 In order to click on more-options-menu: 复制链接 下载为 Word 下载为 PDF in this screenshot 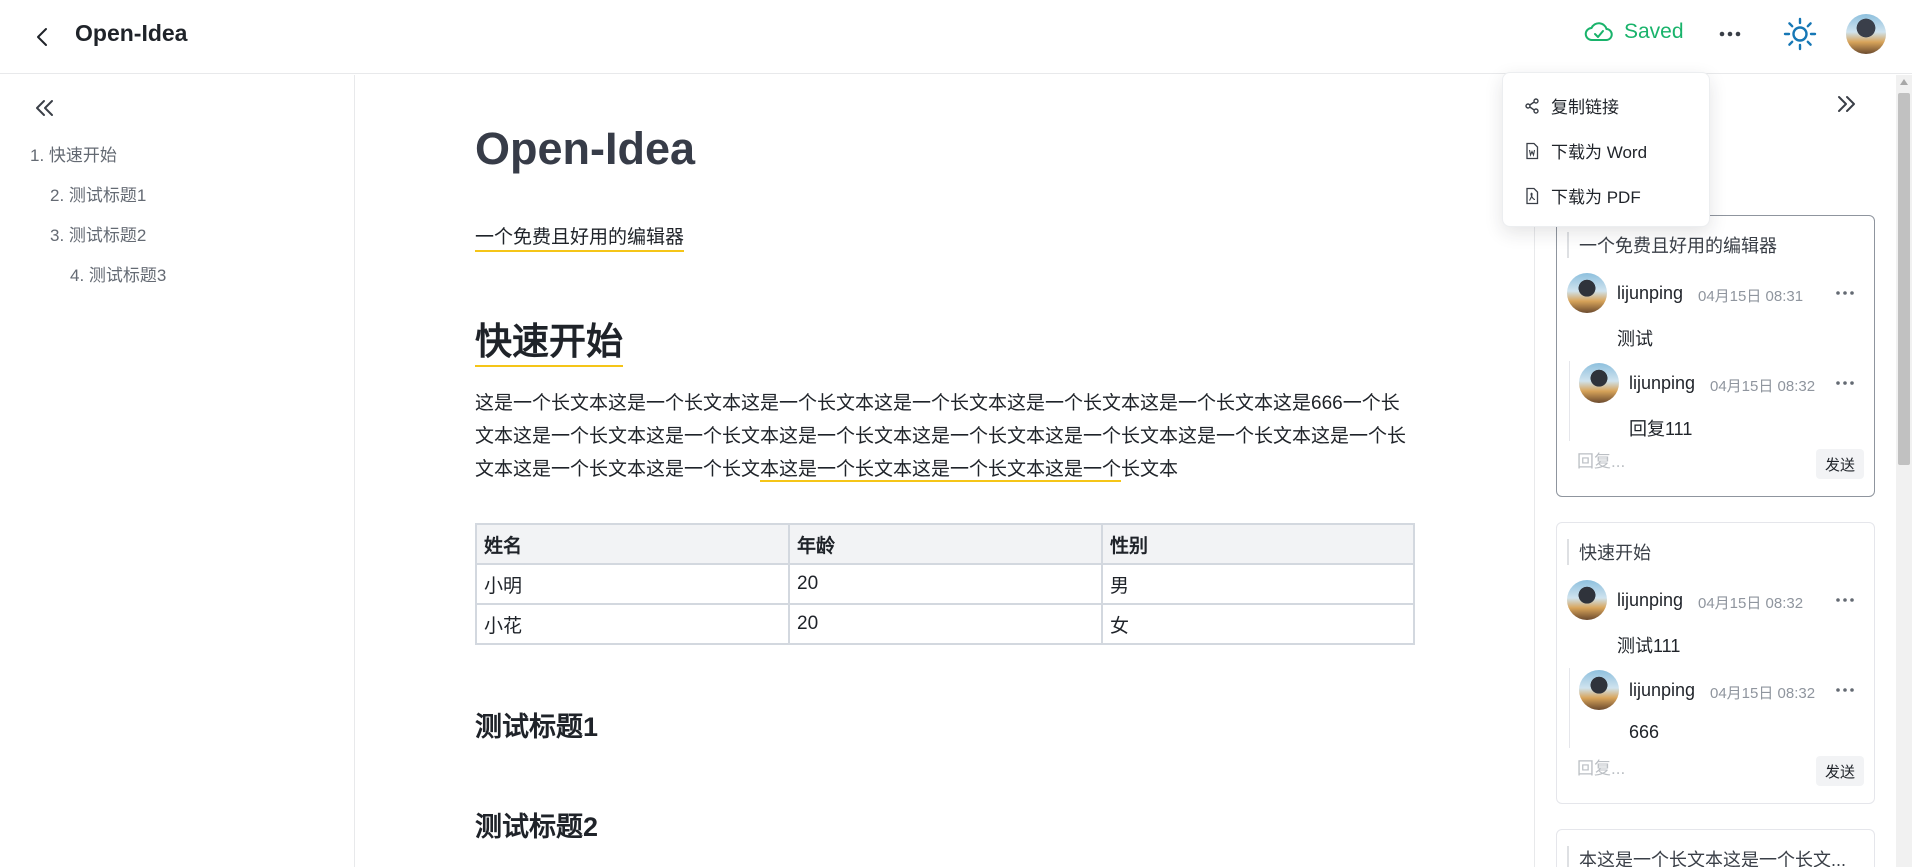, I will do `click(1606, 149)`.